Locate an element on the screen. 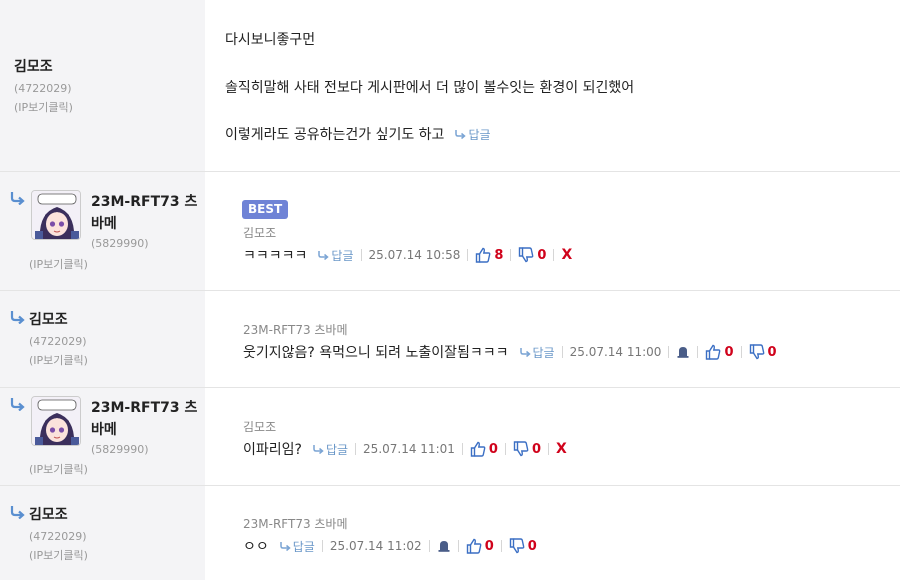 The image size is (900, 580). author-id: (5829990) is located at coordinates (120, 449).